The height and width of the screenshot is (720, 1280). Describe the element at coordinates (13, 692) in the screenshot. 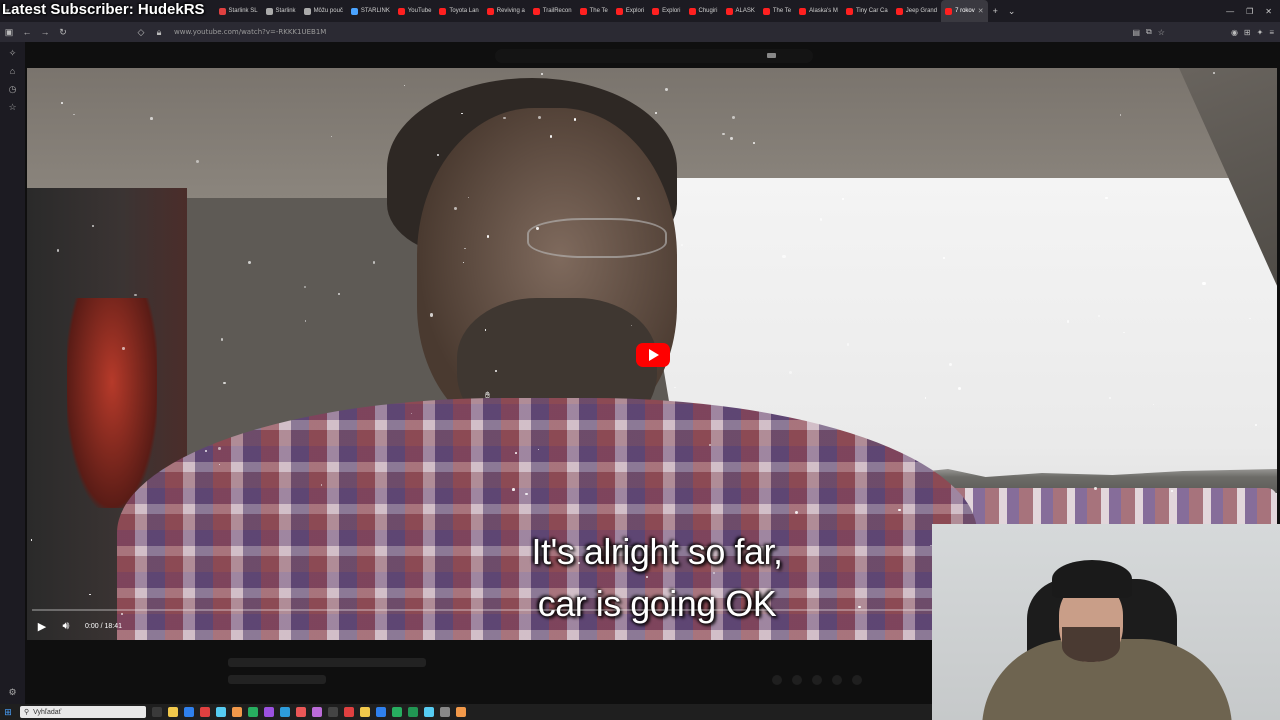

I see `gear-icon: ⚙` at that location.